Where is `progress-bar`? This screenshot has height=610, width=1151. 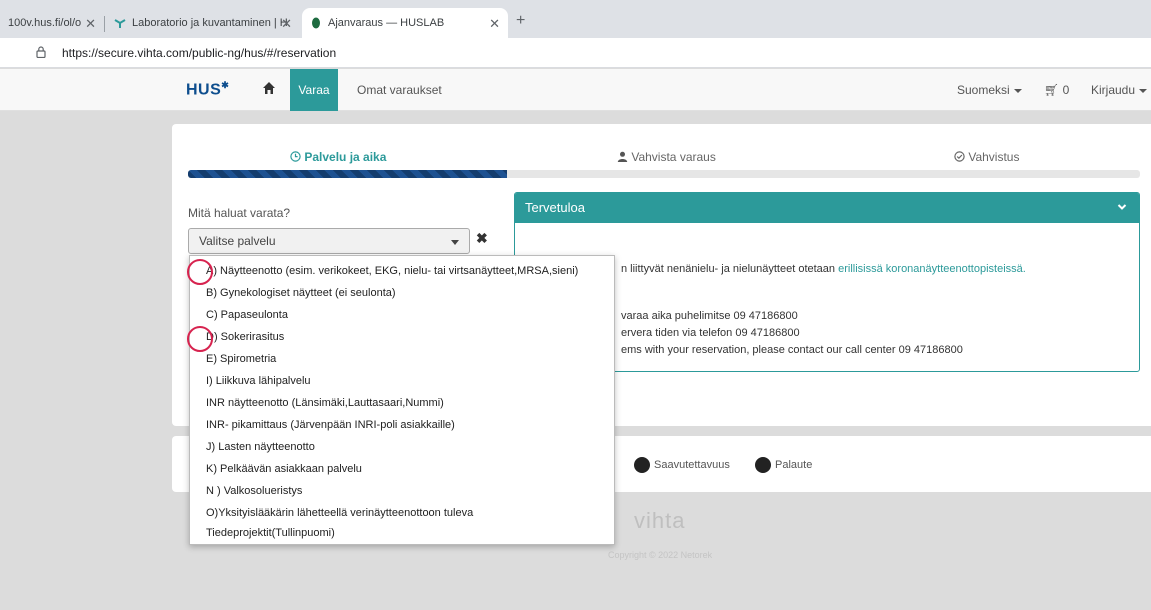
progress-bar is located at coordinates (664, 174).